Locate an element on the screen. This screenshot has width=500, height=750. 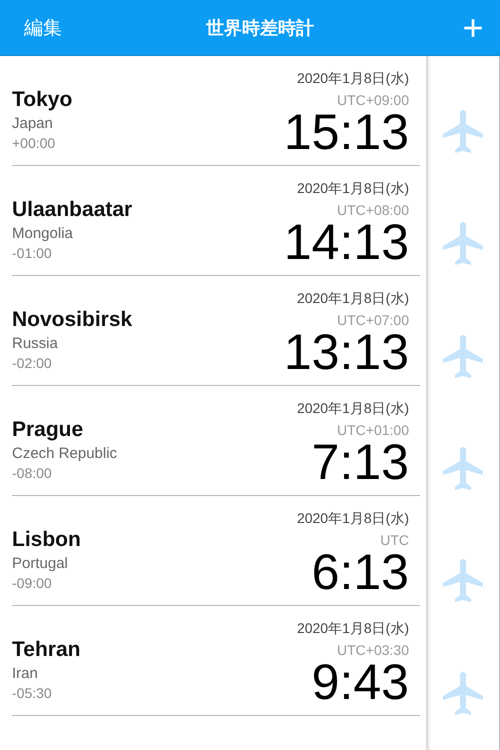
time-difference: -08:00 is located at coordinates (32, 473).